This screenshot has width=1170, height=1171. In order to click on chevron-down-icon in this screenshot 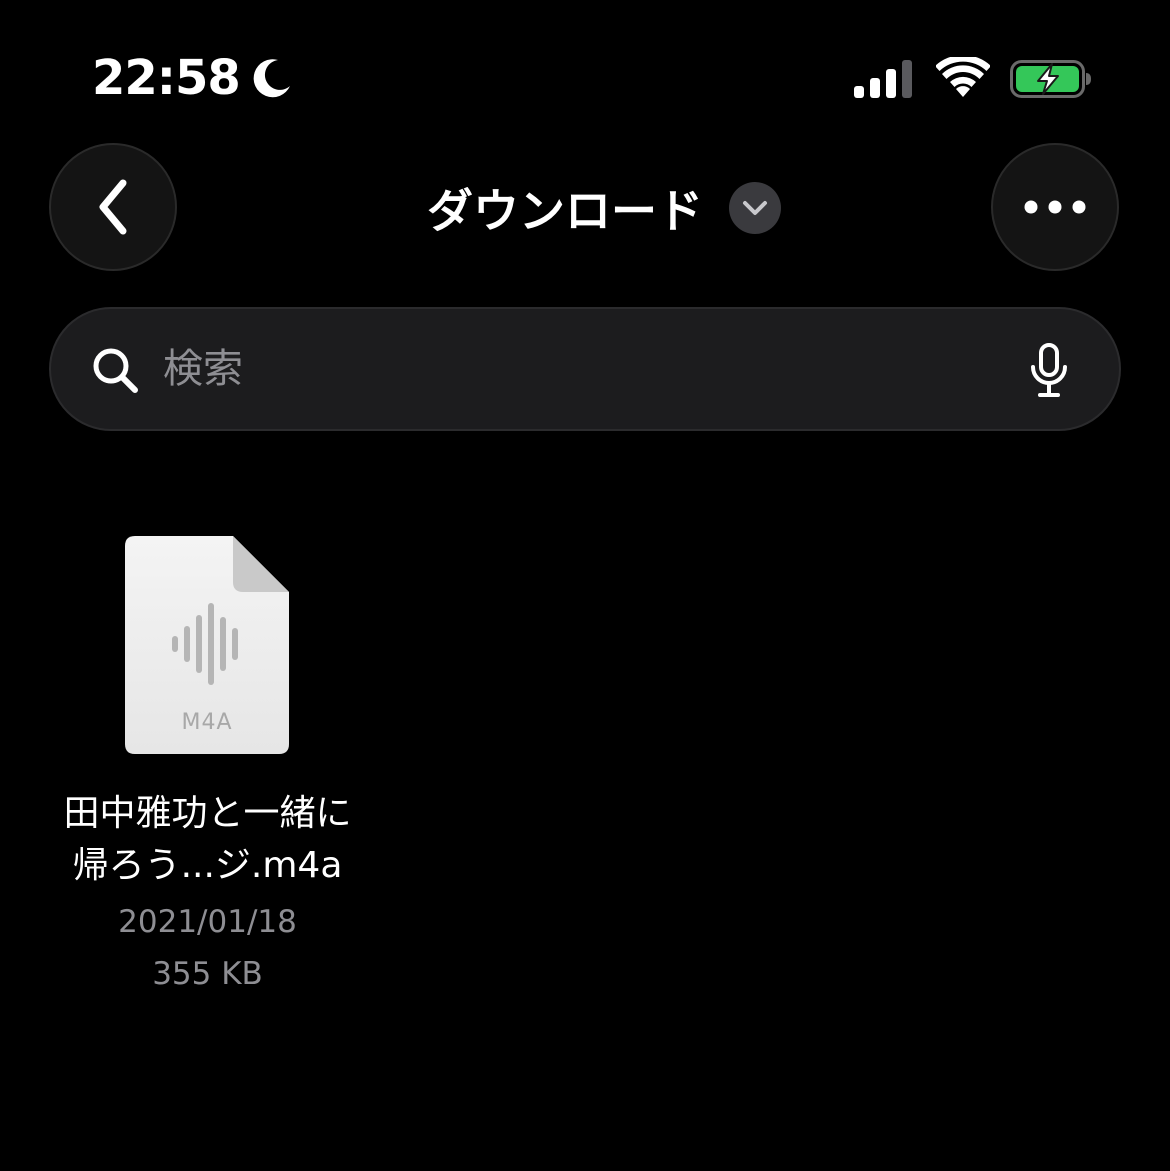, I will do `click(755, 208)`.